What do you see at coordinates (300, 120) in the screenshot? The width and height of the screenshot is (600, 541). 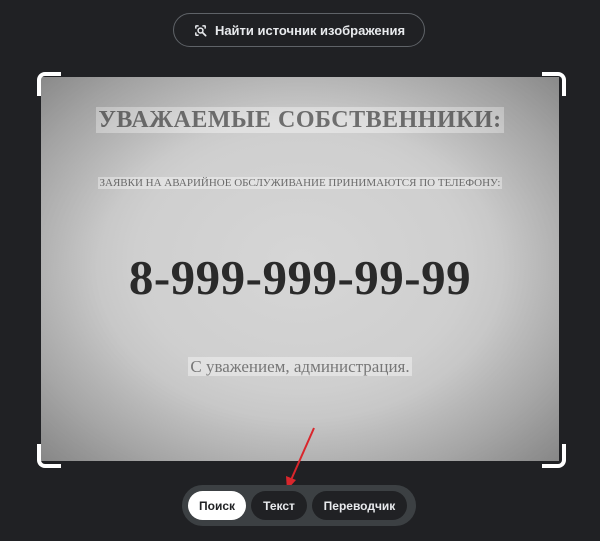 I see `image-heading: УВАЖАЕМЫЕ СОБСТВЕННИКИ:` at bounding box center [300, 120].